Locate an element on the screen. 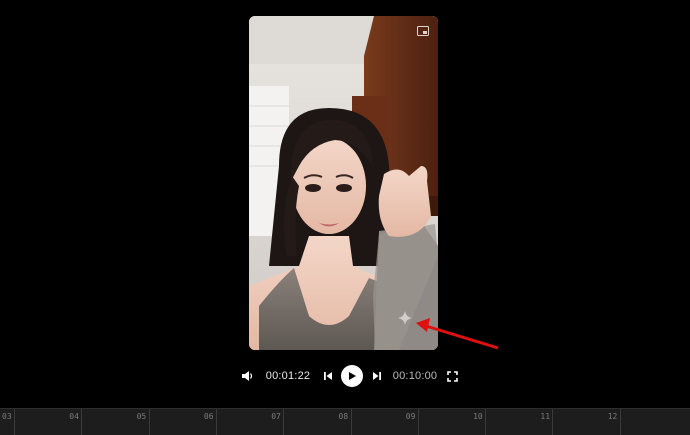  skip-back-icon is located at coordinates (328, 376).